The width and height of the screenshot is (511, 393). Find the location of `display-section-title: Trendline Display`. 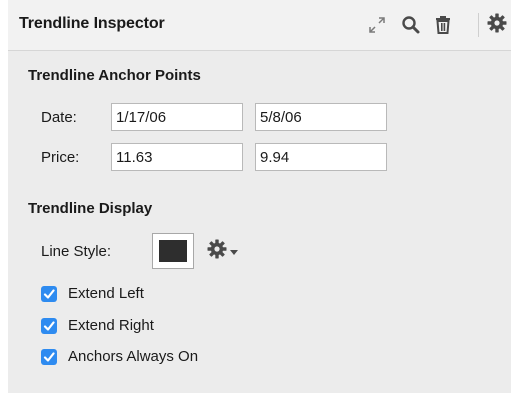

display-section-title: Trendline Display is located at coordinates (90, 208).